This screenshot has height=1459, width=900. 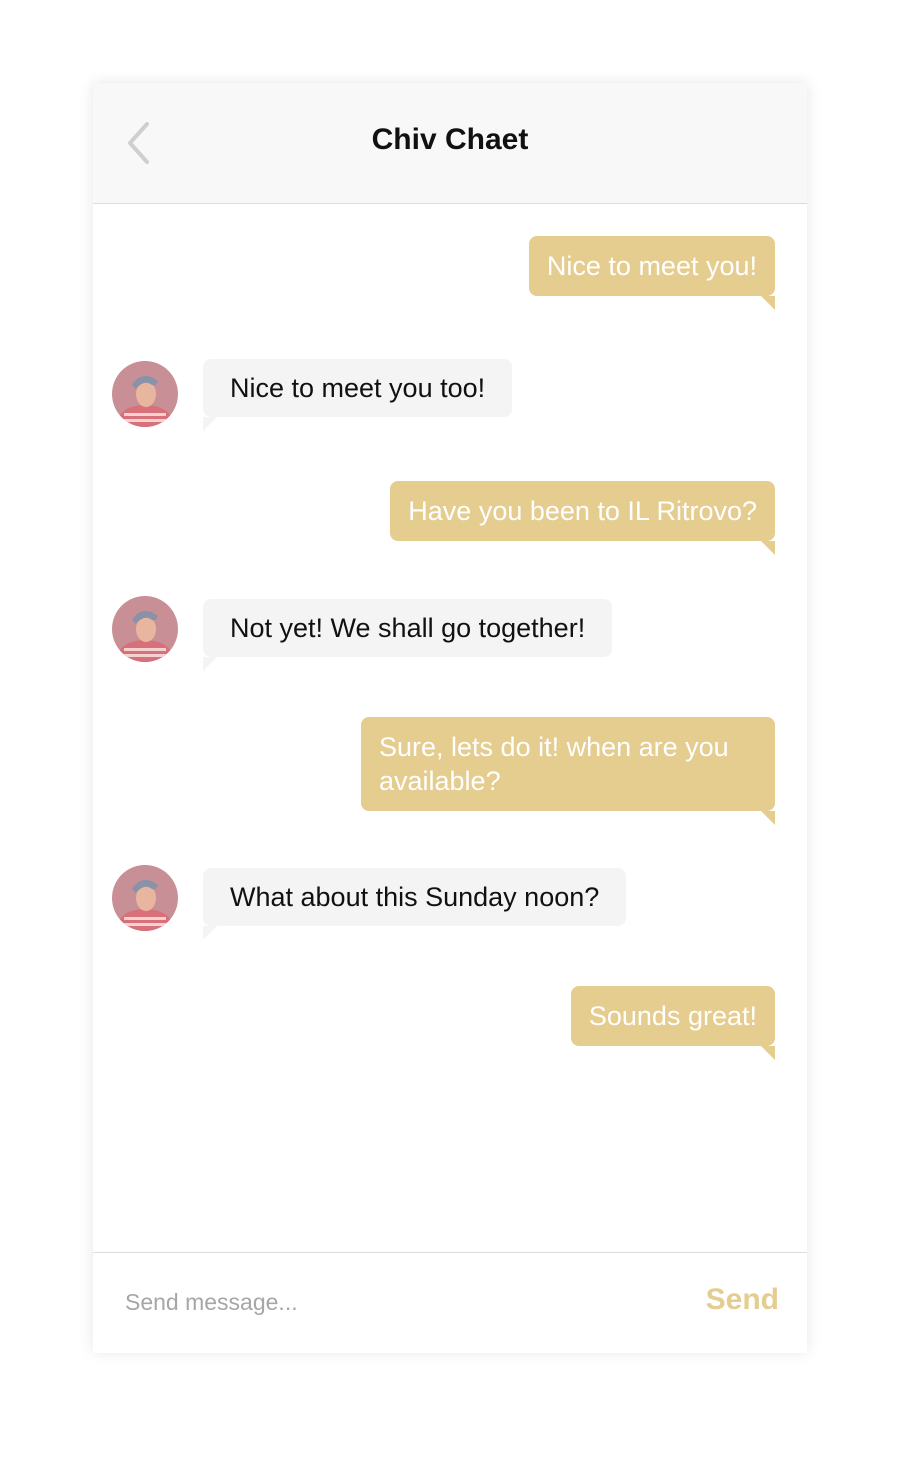 I want to click on message-bubble-sent: Sounds great!, so click(x=673, y=1023).